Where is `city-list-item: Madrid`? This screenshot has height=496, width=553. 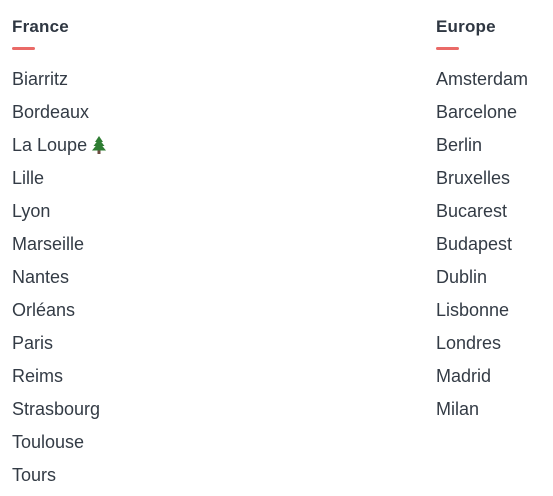 city-list-item: Madrid is located at coordinates (494, 376).